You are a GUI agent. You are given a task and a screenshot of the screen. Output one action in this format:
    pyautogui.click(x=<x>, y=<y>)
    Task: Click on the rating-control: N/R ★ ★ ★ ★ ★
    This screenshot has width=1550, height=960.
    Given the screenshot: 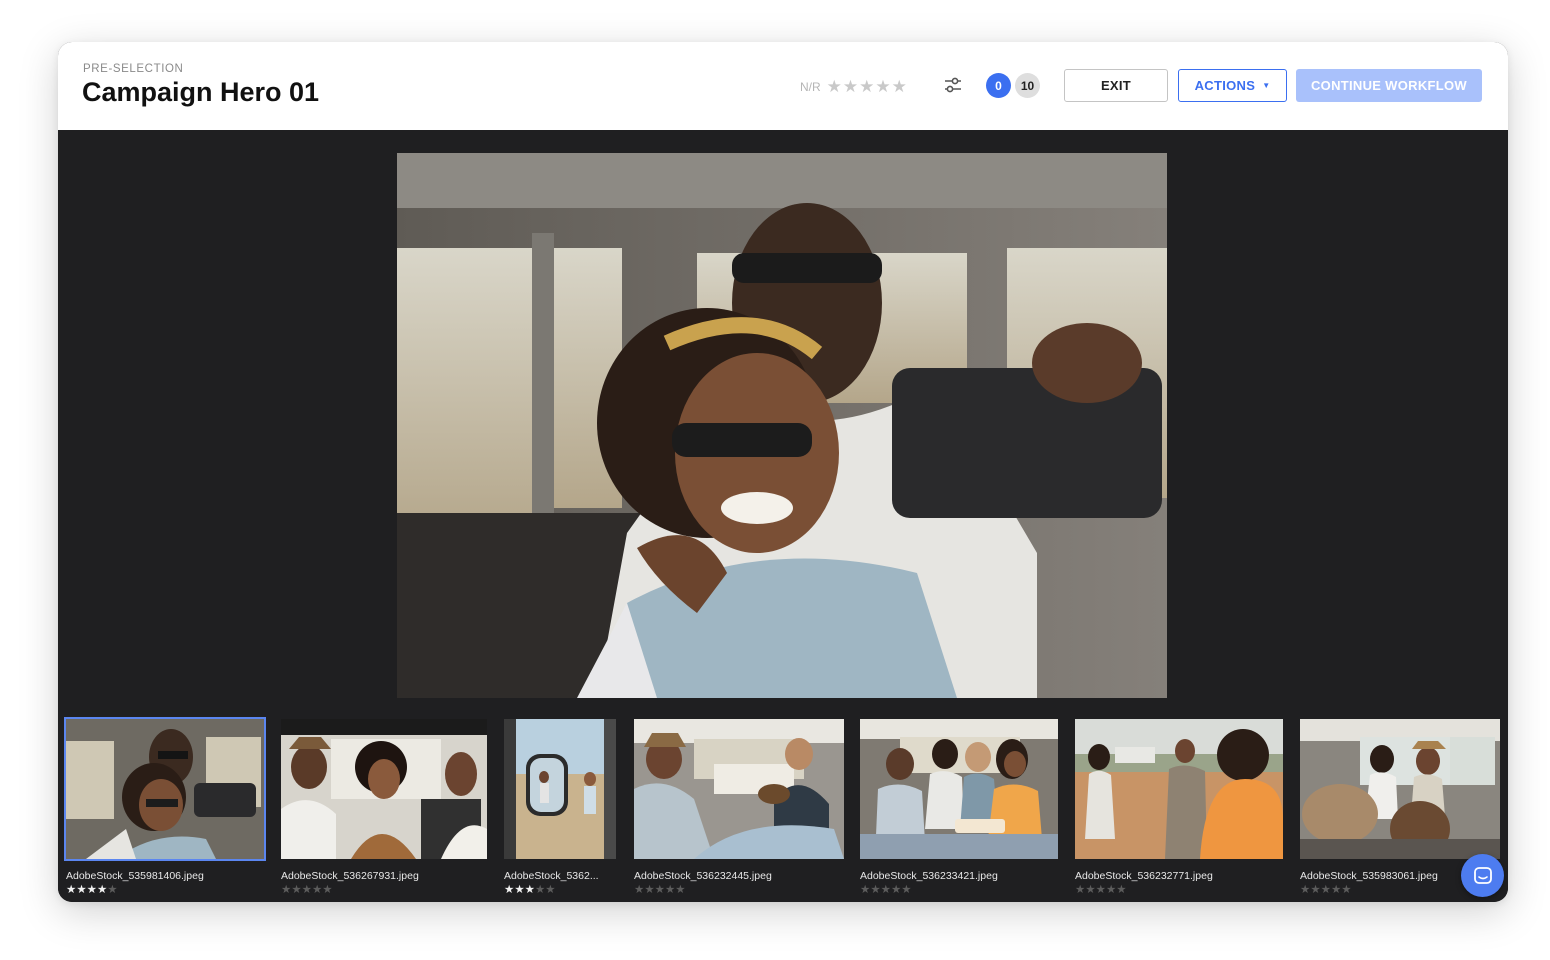 What is the action you would take?
    pyautogui.click(x=853, y=86)
    